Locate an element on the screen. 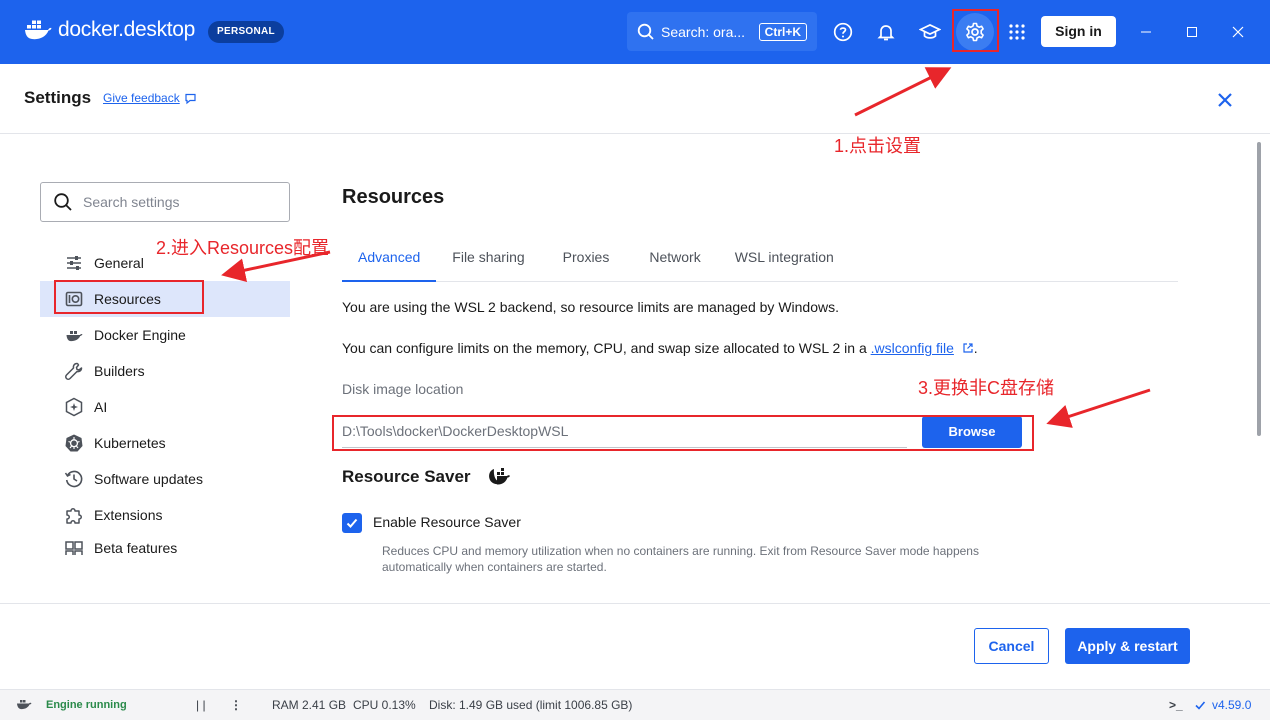 Image resolution: width=1270 pixels, height=720 pixels. annotation-step2: 2.进入Resources配置 is located at coordinates (243, 248).